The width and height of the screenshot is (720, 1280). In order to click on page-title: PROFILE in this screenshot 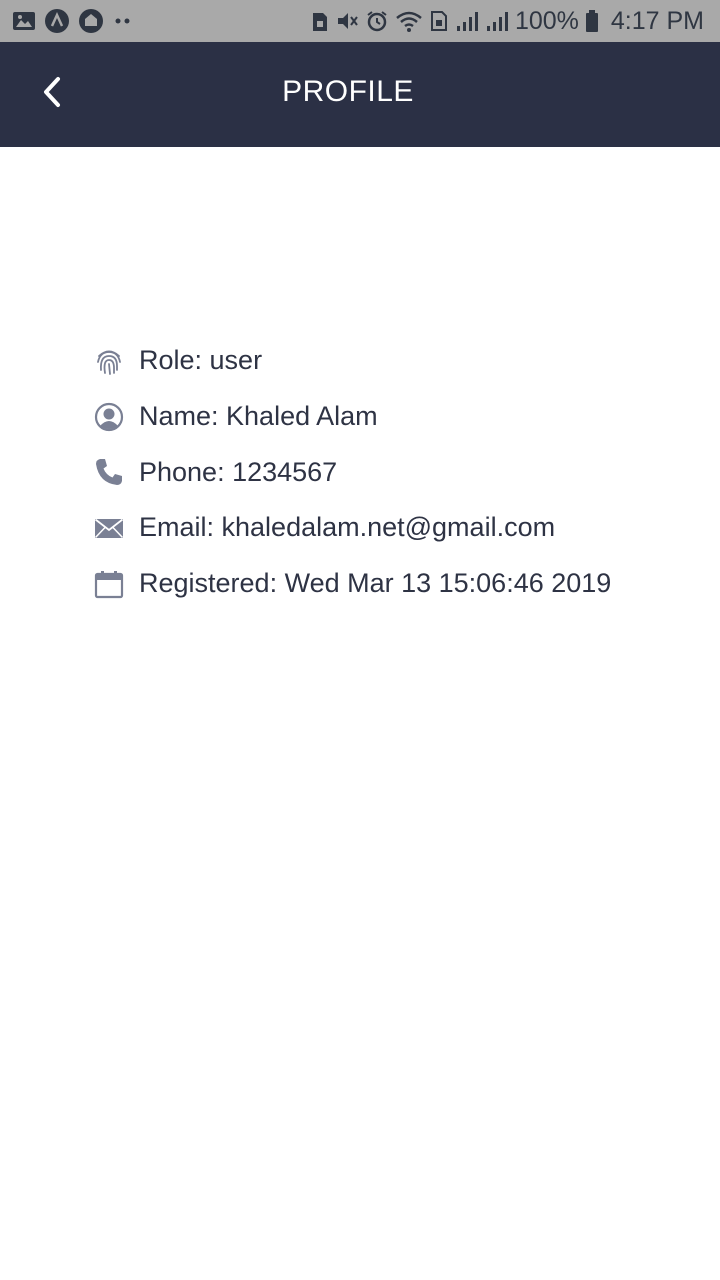, I will do `click(360, 92)`.